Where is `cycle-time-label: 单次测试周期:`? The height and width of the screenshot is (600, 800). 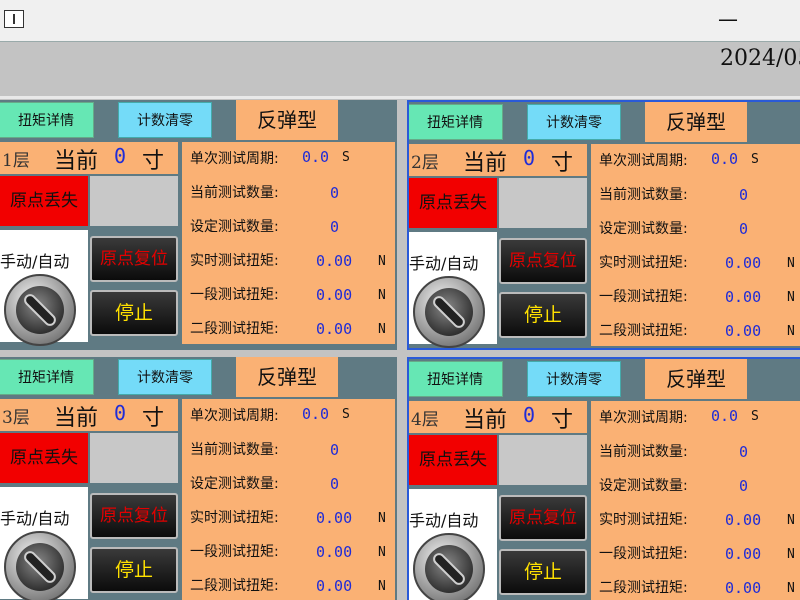
cycle-time-label: 单次测试周期: is located at coordinates (234, 416).